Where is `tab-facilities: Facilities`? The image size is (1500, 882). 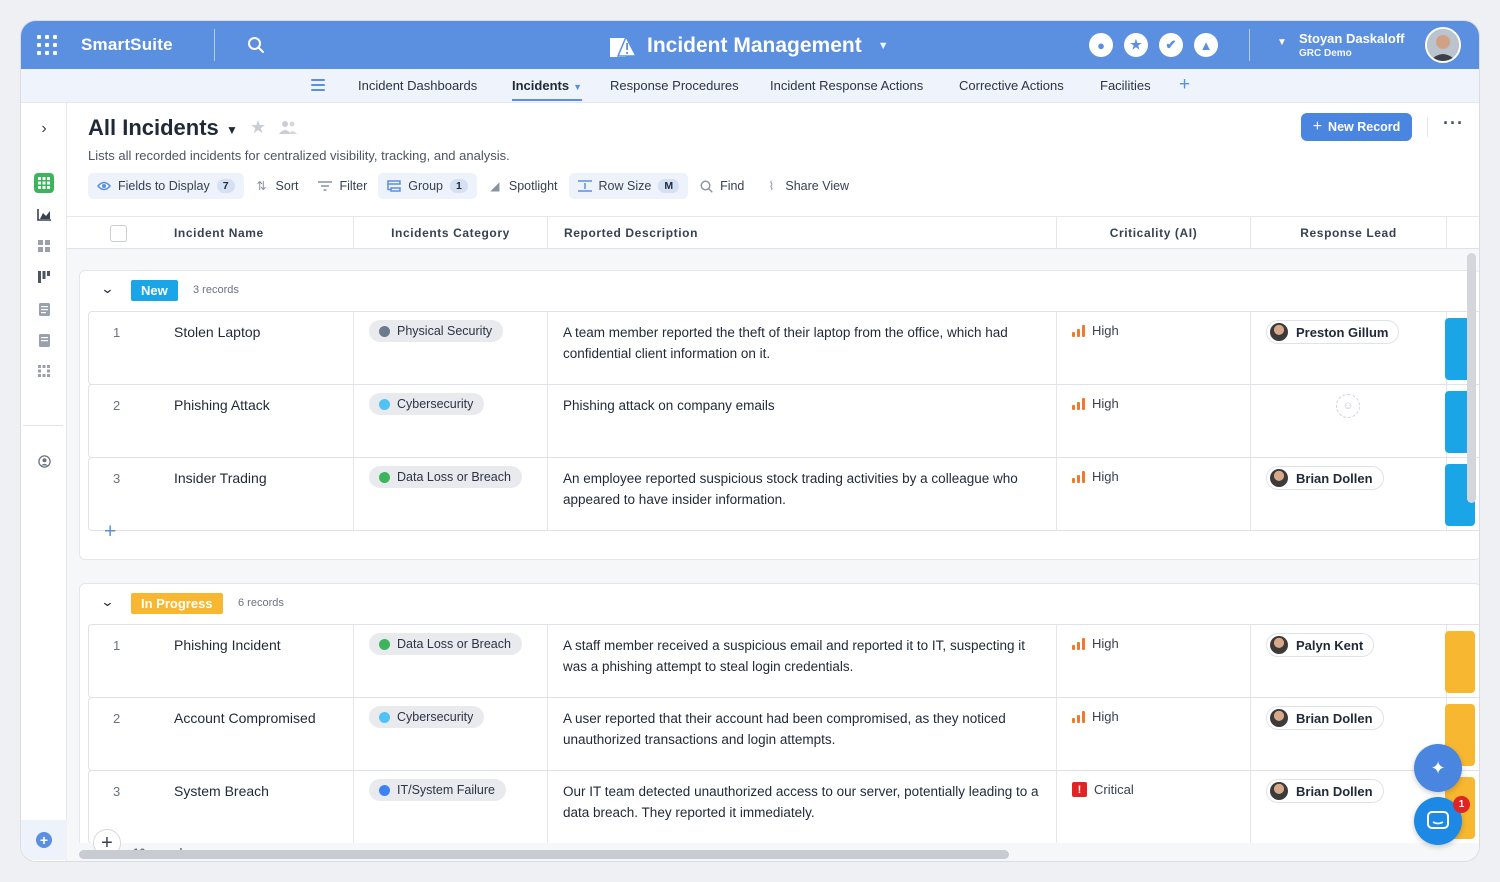 tab-facilities: Facilities is located at coordinates (1125, 86).